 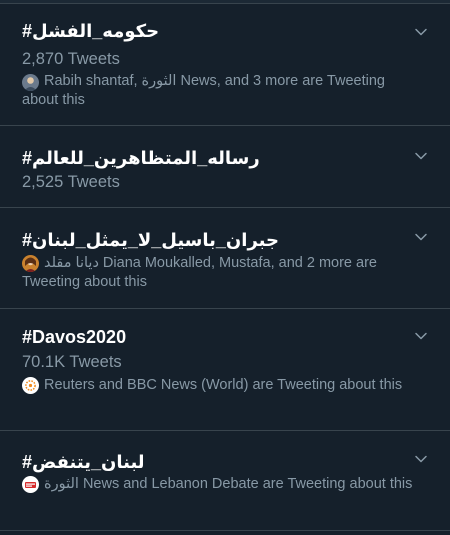 I want to click on tweet-count: 2,525 Tweets, so click(x=71, y=182).